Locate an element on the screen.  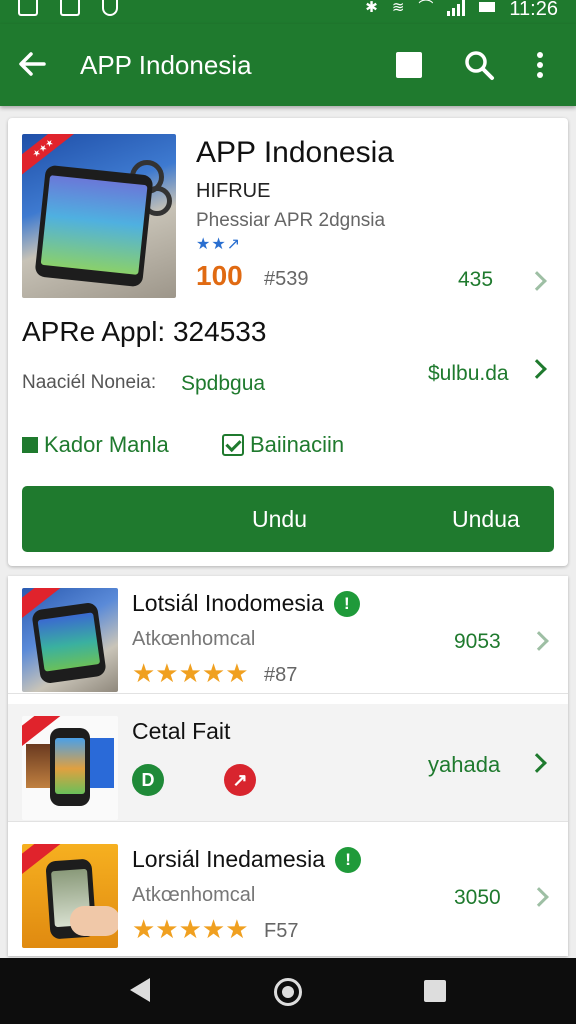
list-item-title-text: Lorsiál Inedamesia is located at coordinates (229, 859).